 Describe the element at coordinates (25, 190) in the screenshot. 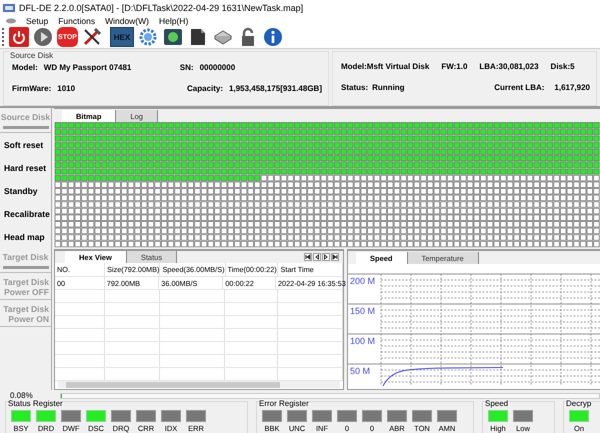

I see `sidebar-button: Standby` at that location.